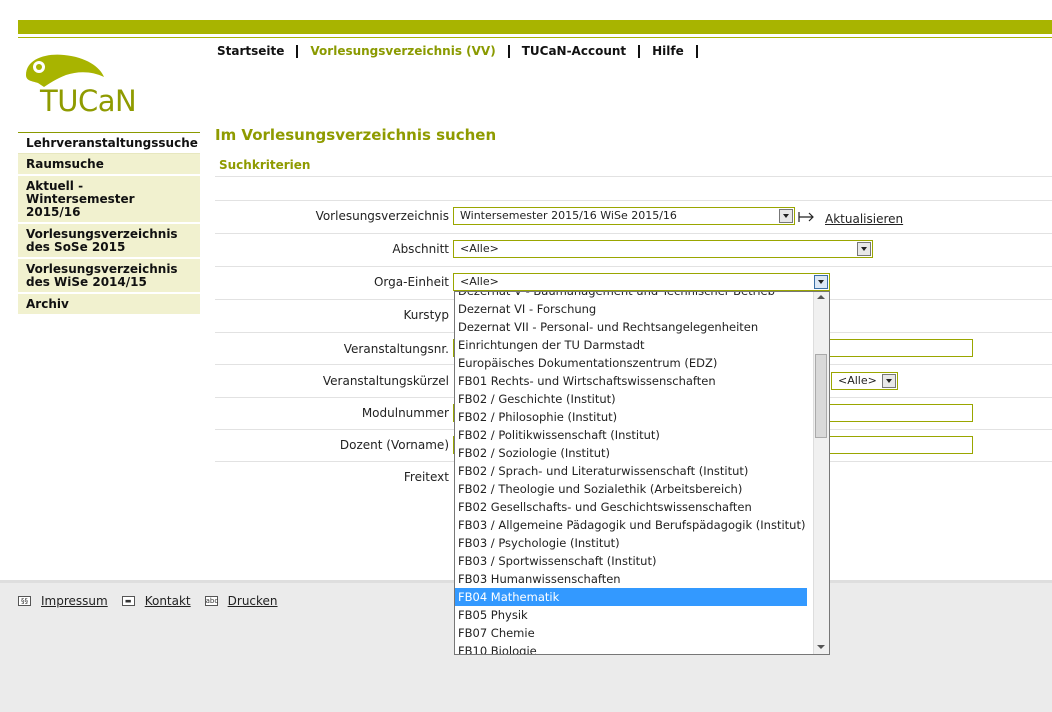 Image resolution: width=1052 pixels, height=712 pixels. What do you see at coordinates (631, 417) in the screenshot?
I see `dropdown-option: FB02 / Philosophie (Institut)` at bounding box center [631, 417].